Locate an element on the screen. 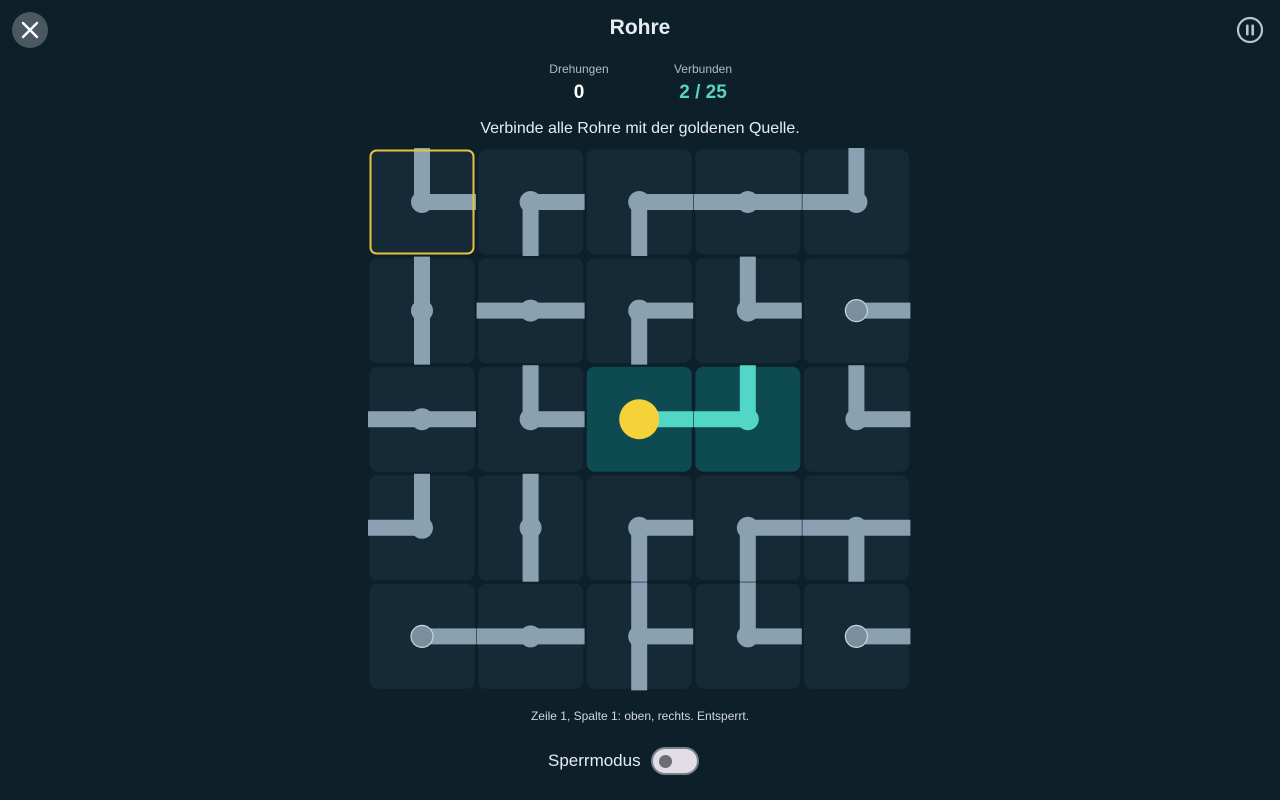 The height and width of the screenshot is (800, 1280). pipe-tile-r2-c2 is located at coordinates (530, 311).